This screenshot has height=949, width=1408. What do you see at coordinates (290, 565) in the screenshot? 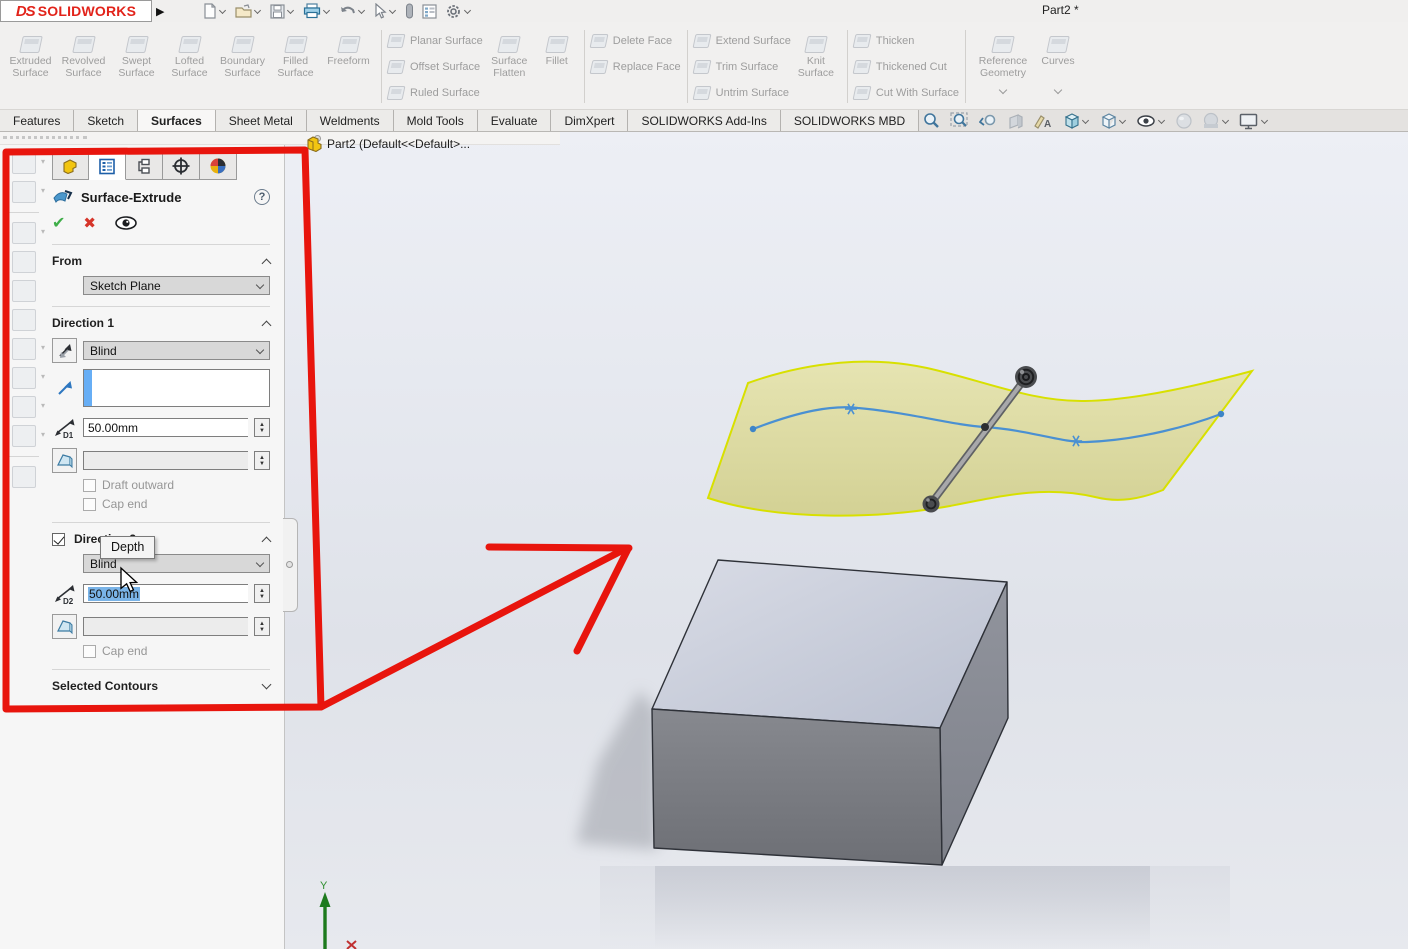
I see `panel-collapse-handle` at bounding box center [290, 565].